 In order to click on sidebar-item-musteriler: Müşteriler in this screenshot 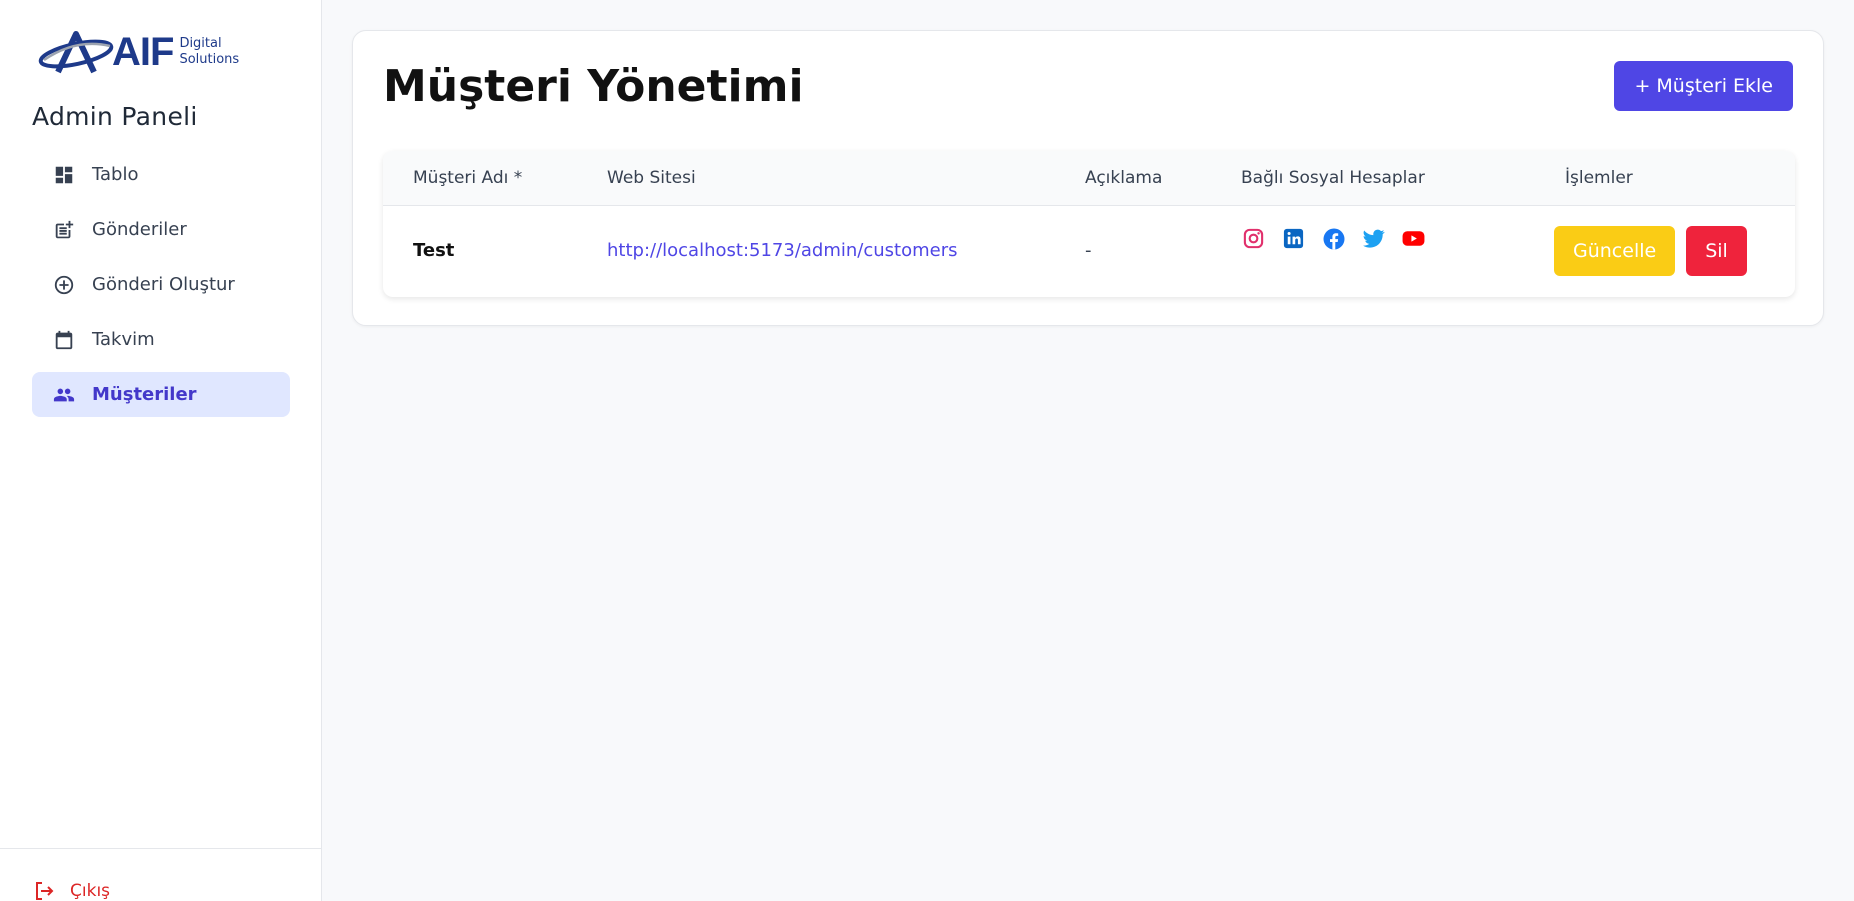, I will do `click(161, 394)`.